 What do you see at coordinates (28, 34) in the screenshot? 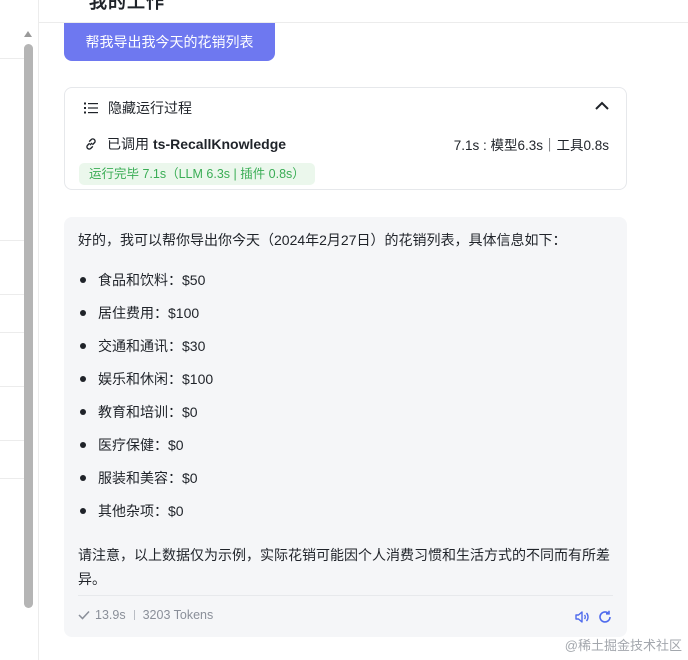
I see `scroll-up-arrow-icon` at bounding box center [28, 34].